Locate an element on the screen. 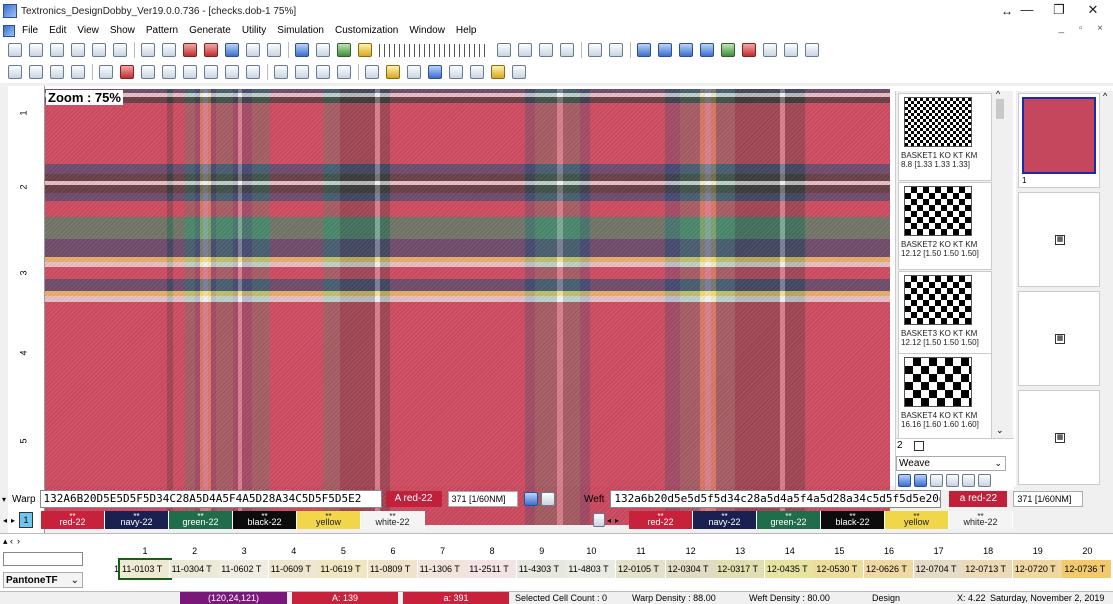 Image resolution: width=1113 pixels, height=604 pixels. menu-edit: Edit is located at coordinates (57, 30).